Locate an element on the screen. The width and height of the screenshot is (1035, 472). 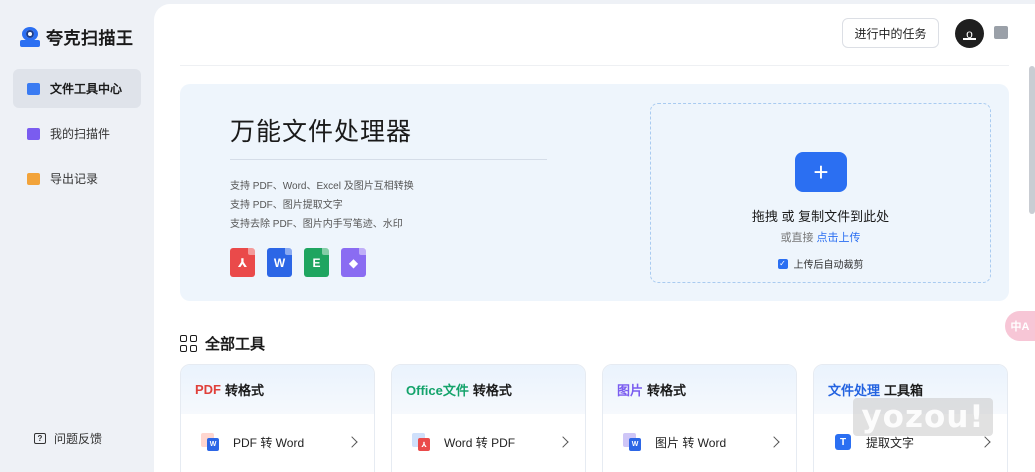
image-to-word-icon: W is located at coordinates (632, 442).